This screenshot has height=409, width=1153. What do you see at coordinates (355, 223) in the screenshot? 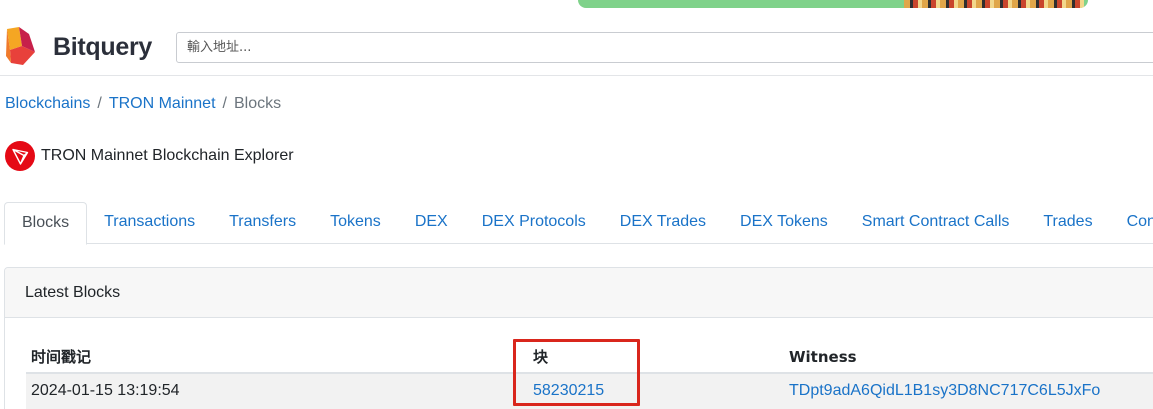
I see `tab-tokens: Tokens` at bounding box center [355, 223].